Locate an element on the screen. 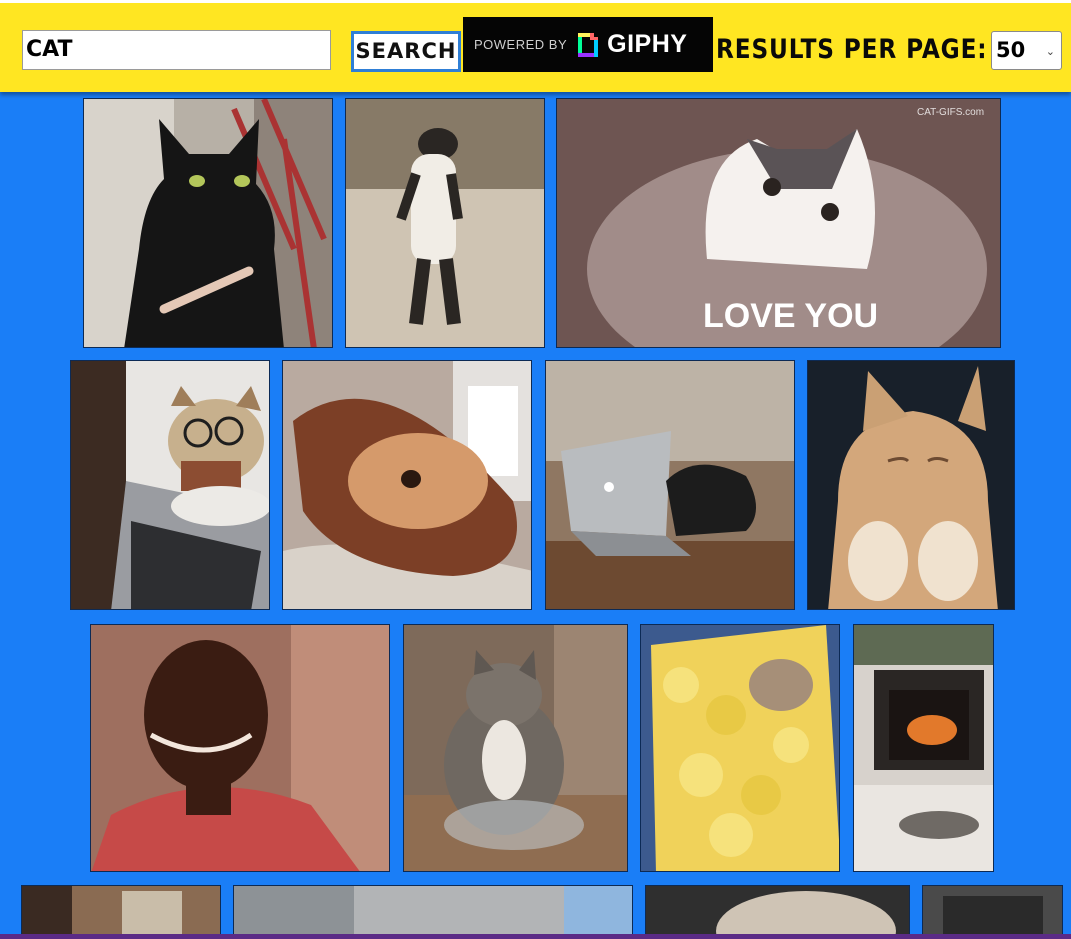 This screenshot has width=1071, height=939. chevron-down-icon: ⌄ is located at coordinates (1050, 51).